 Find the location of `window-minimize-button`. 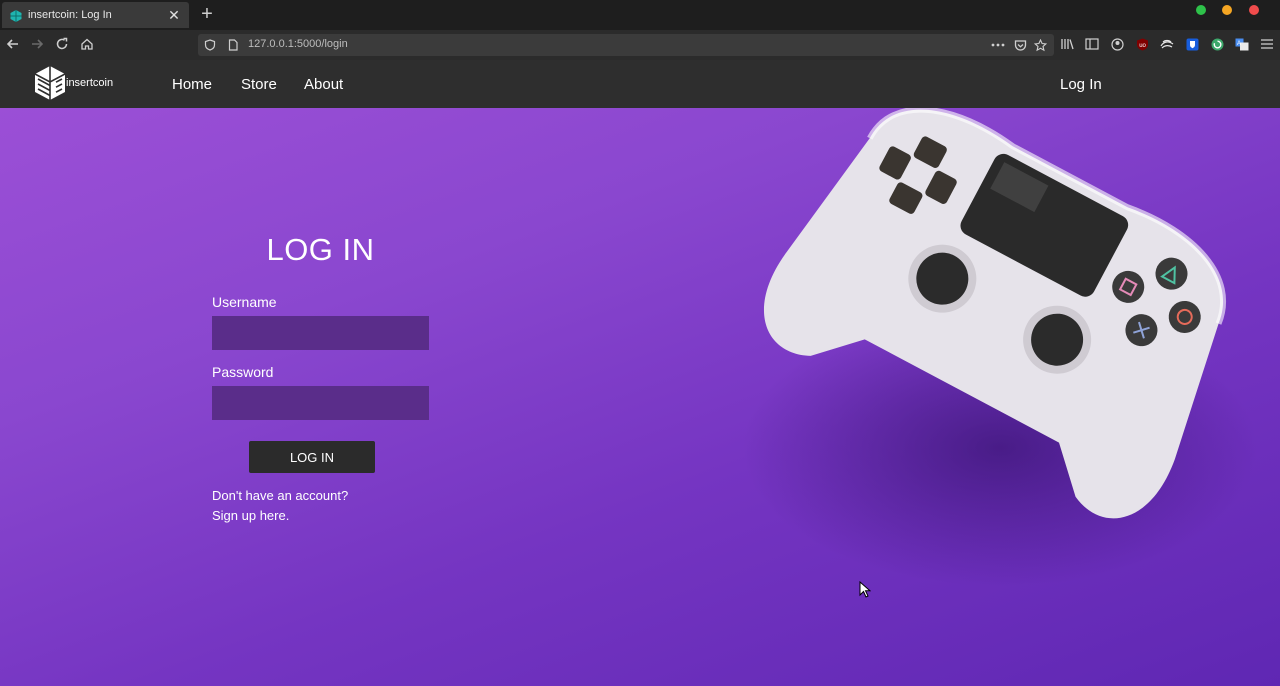

window-minimize-button is located at coordinates (1227, 10).